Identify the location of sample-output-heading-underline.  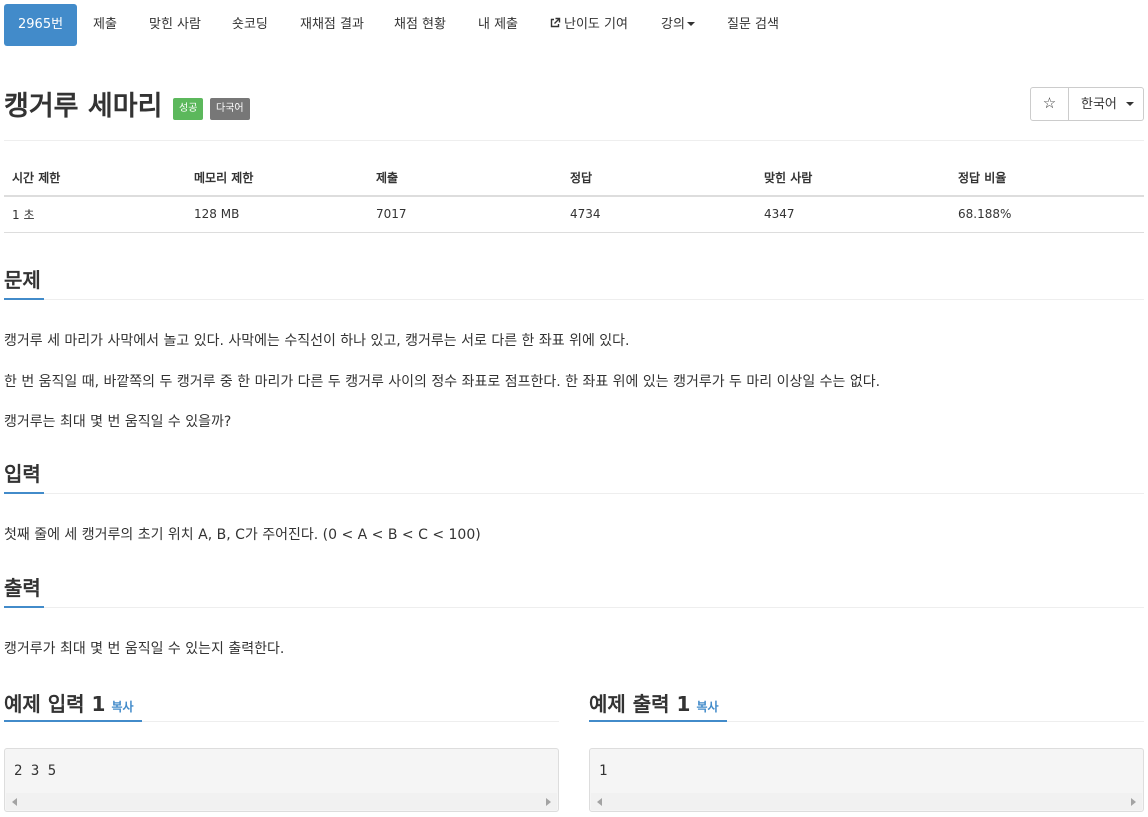
(658, 721).